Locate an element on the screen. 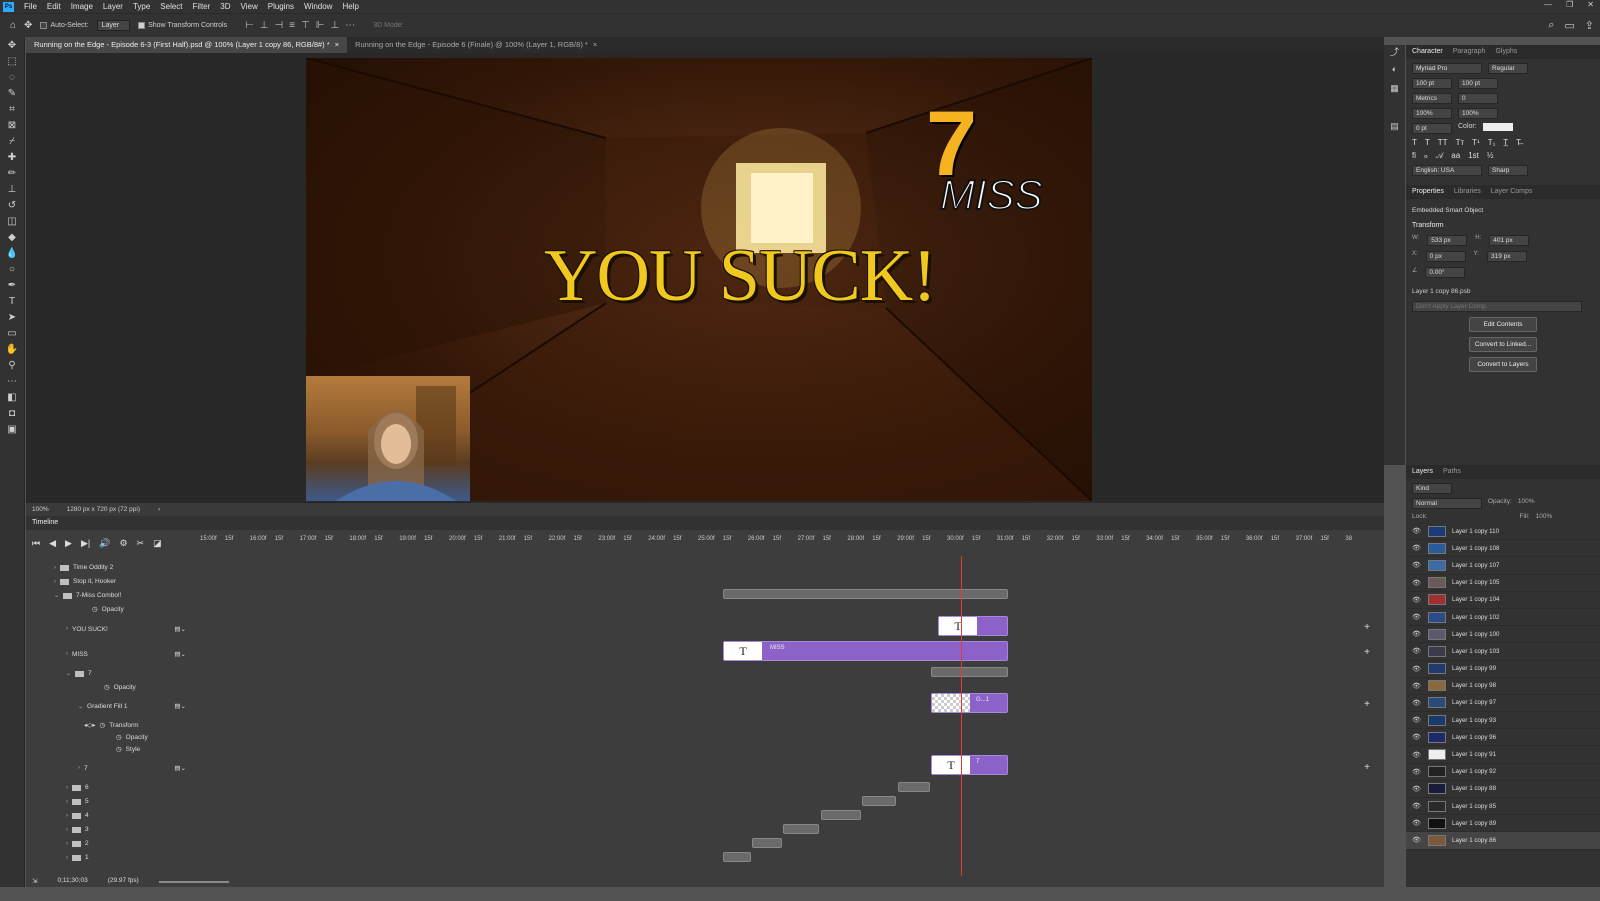 This screenshot has height=901, width=1600. menu-window: Window is located at coordinates (318, 6).